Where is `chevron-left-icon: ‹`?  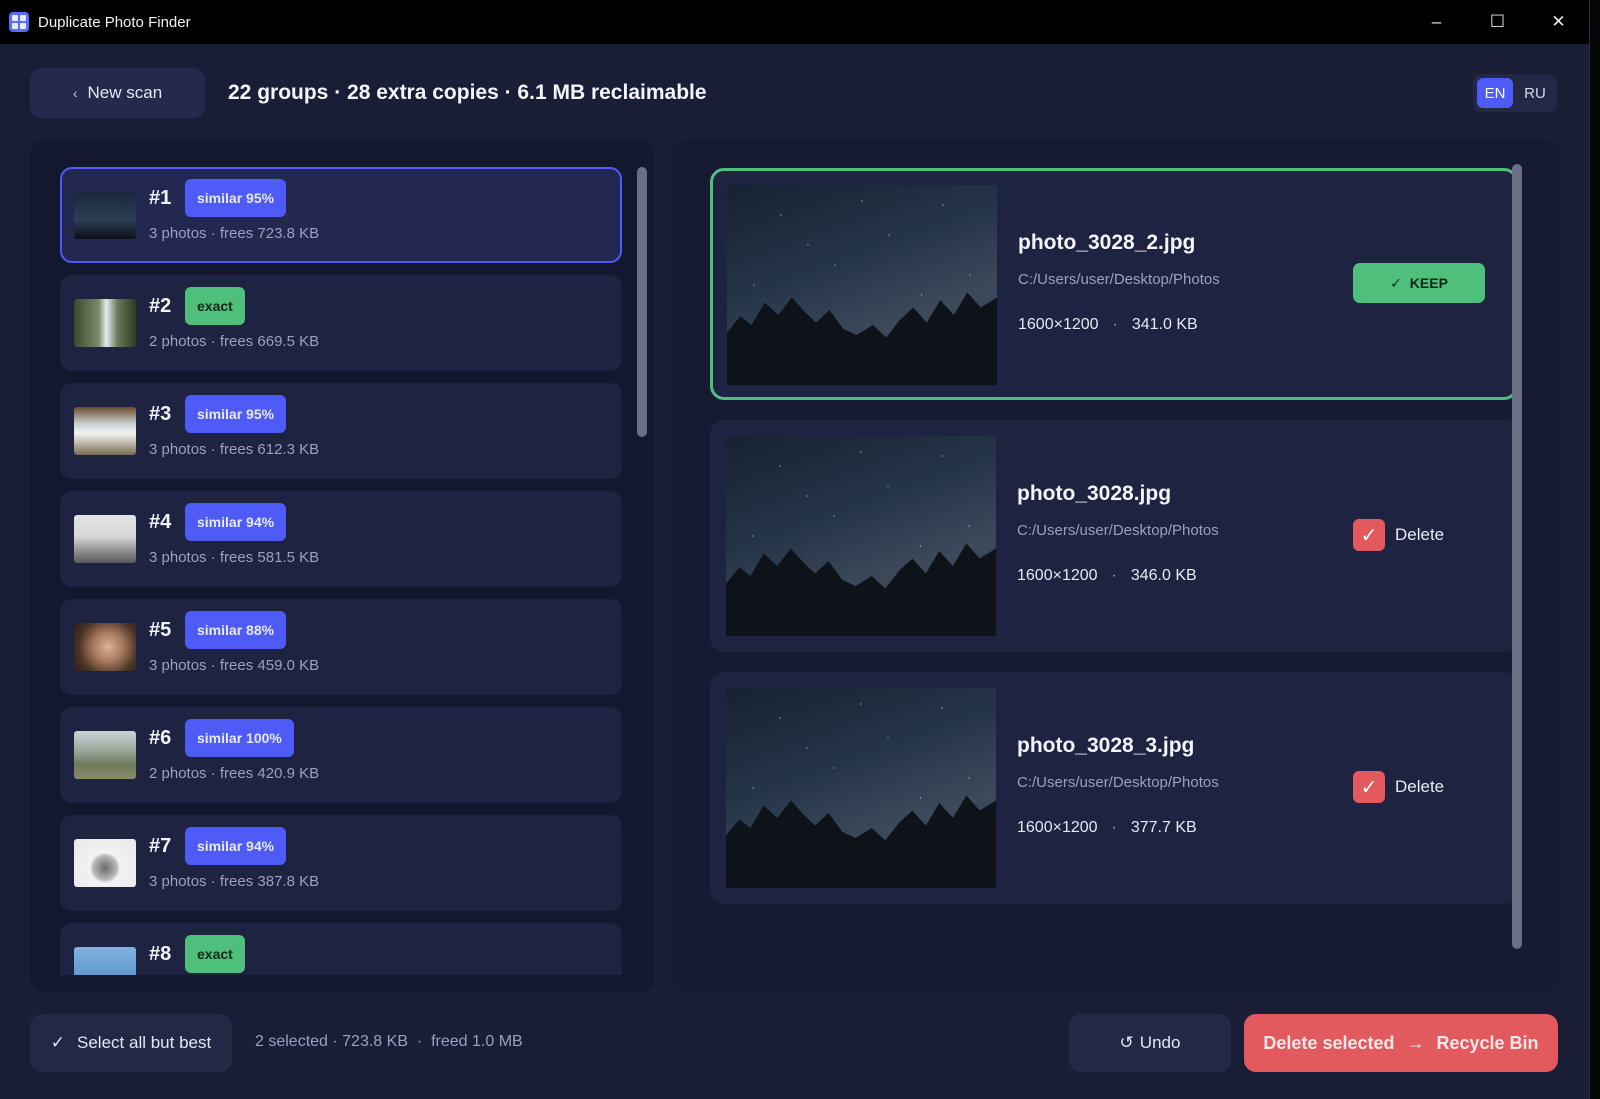
chevron-left-icon: ‹ is located at coordinates (75, 93).